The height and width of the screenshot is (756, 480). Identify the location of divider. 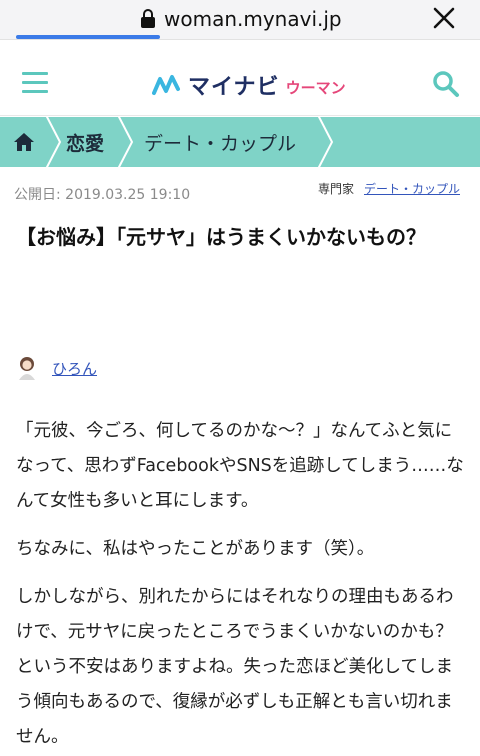
(240, 39).